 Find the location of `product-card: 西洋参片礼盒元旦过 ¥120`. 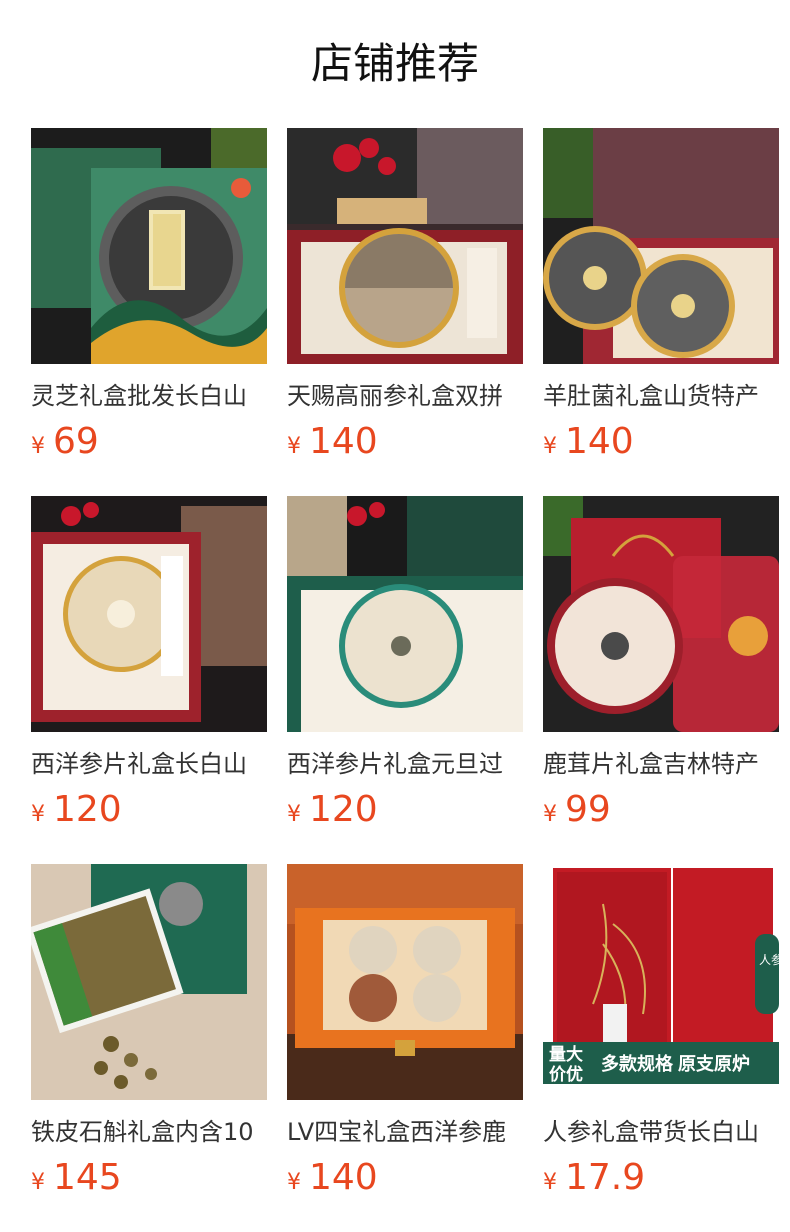

product-card: 西洋参片礼盒元旦过 ¥120 is located at coordinates (405, 664).